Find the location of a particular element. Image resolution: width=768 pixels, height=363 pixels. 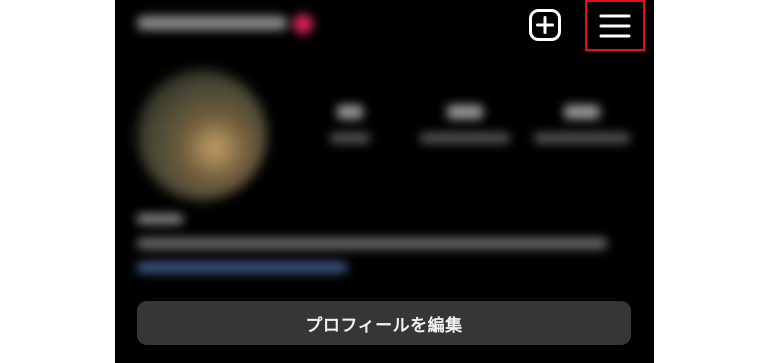

bio-text-blurred is located at coordinates (372, 243).